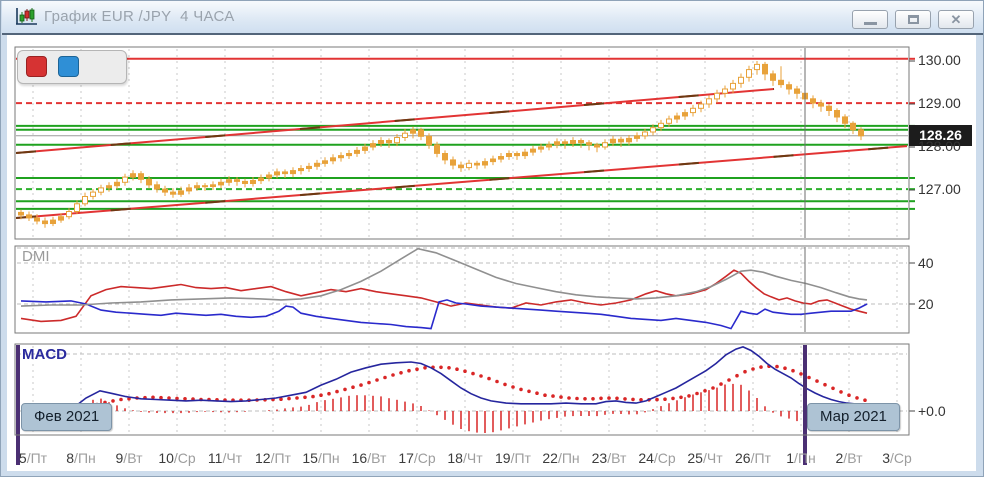  I want to click on minimize-icon, so click(870, 23).